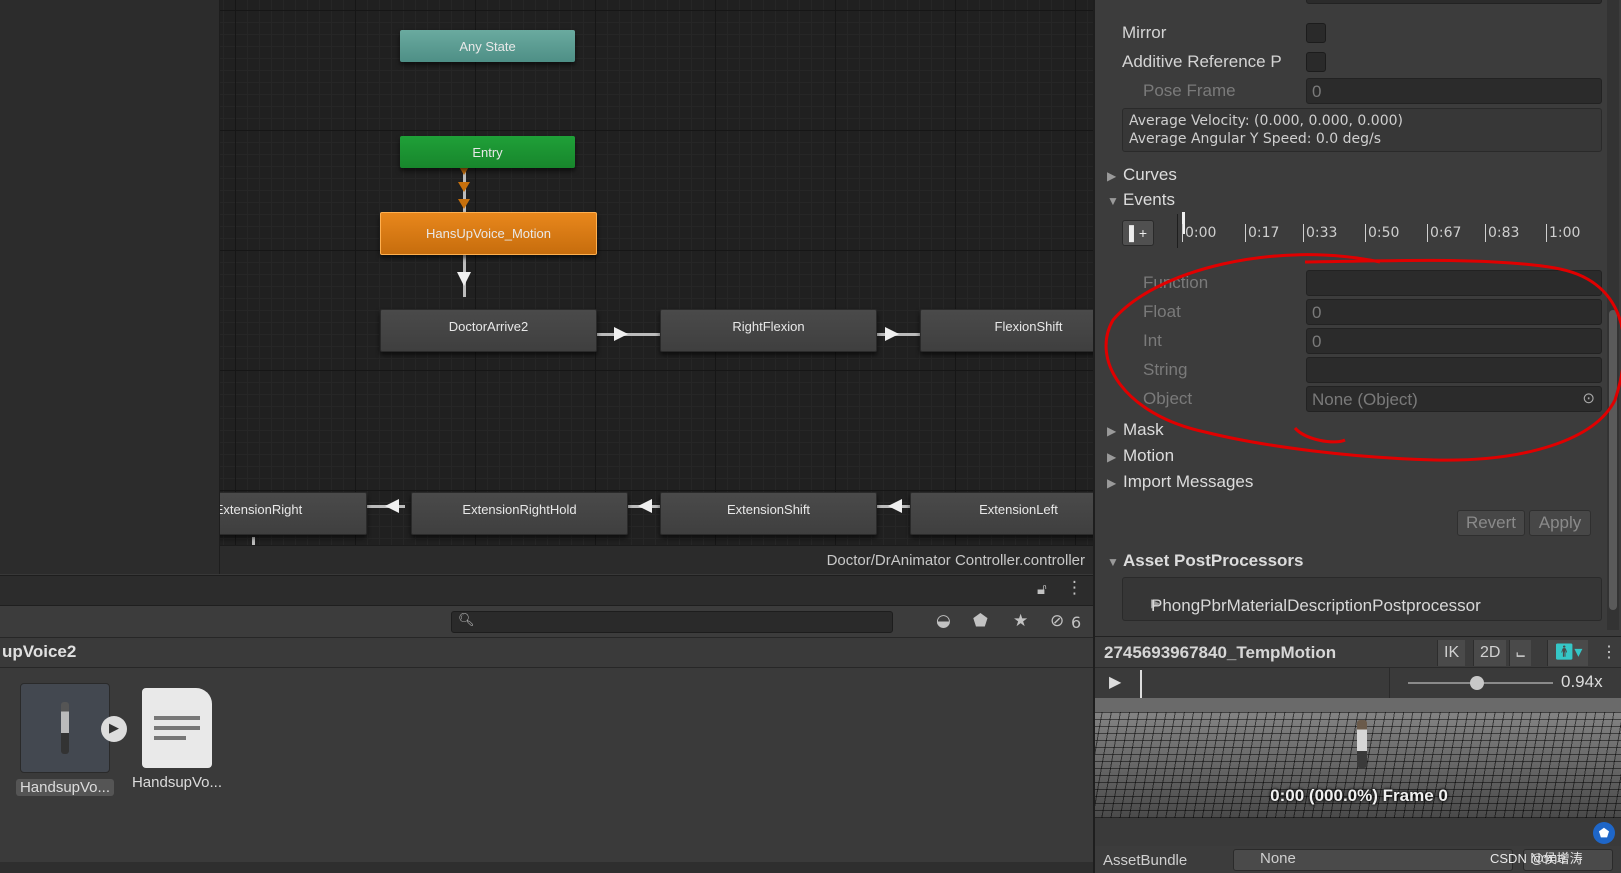 The height and width of the screenshot is (873, 1621). What do you see at coordinates (1112, 431) in the screenshot?
I see `collapsed-arrow-icon: ▶` at bounding box center [1112, 431].